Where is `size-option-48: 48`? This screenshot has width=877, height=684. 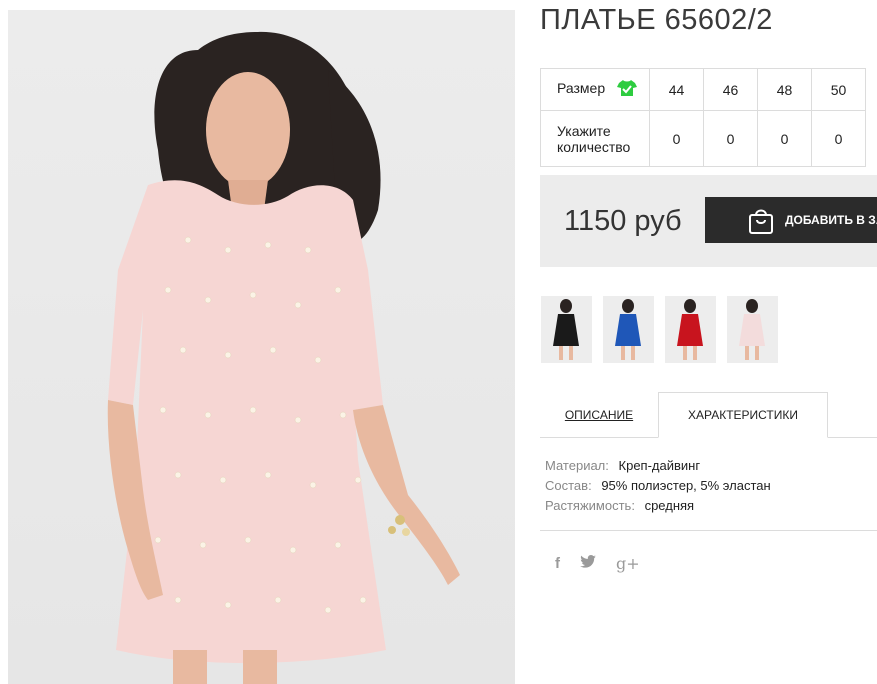
size-option-48: 48 is located at coordinates (784, 89).